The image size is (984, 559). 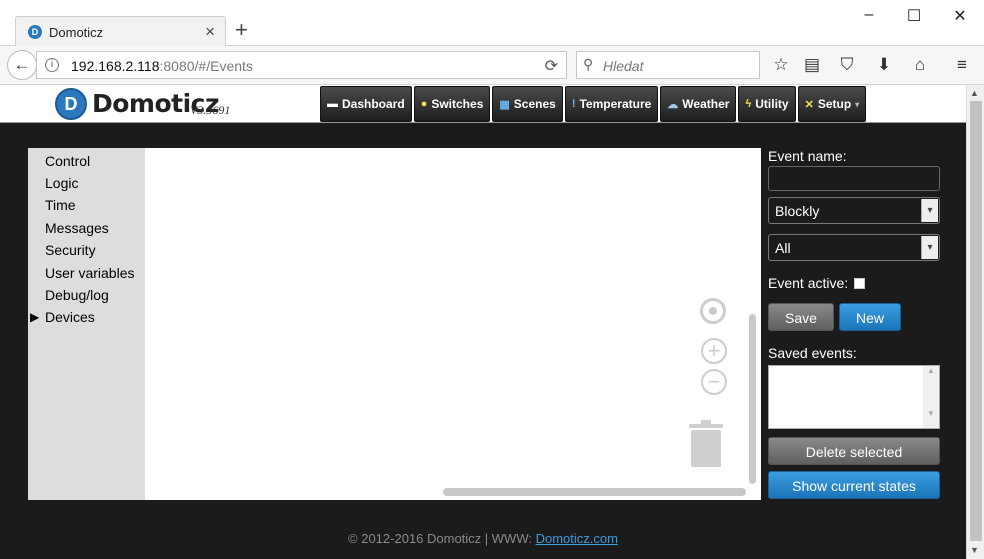 What do you see at coordinates (854, 178) in the screenshot?
I see `event-name-field` at bounding box center [854, 178].